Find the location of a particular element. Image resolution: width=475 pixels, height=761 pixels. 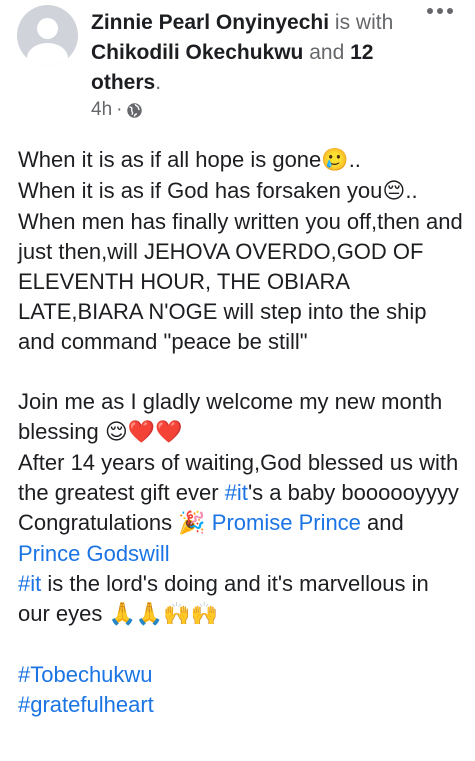

period-text: . is located at coordinates (158, 82).